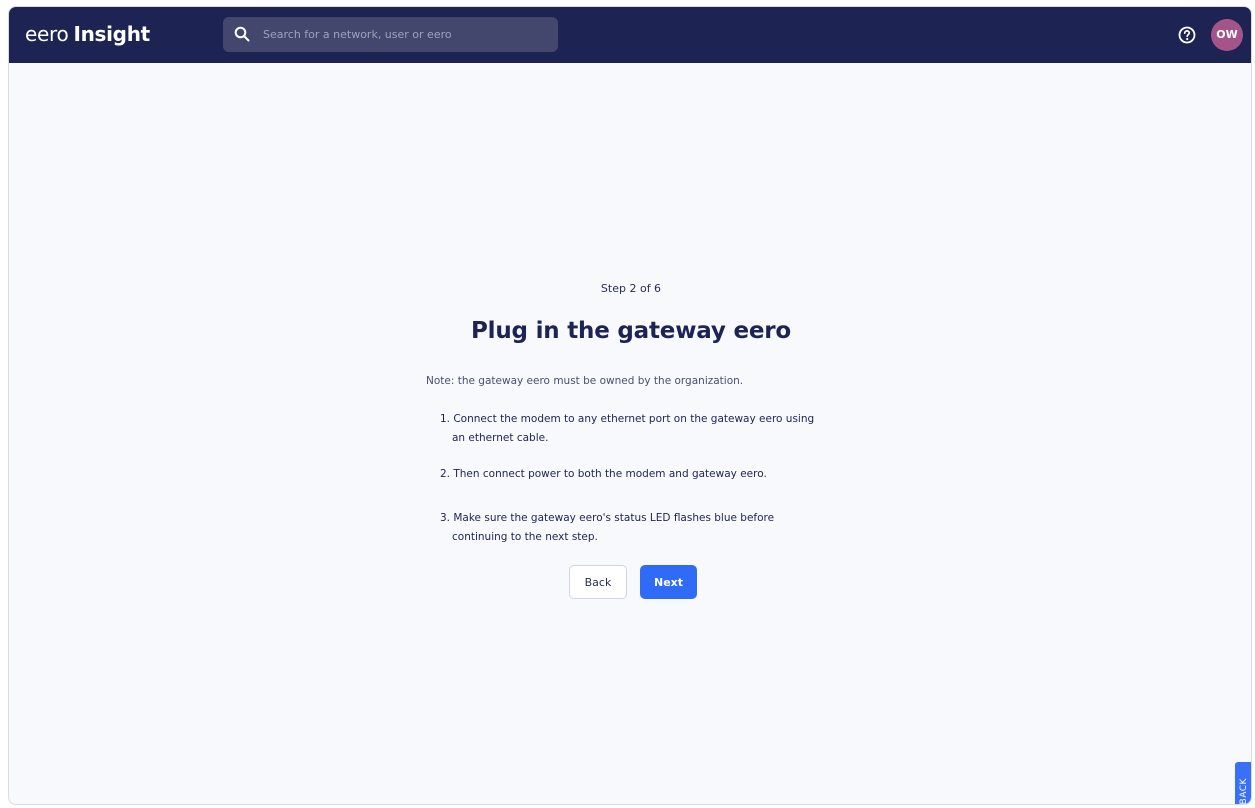 Image resolution: width=1255 pixels, height=808 pixels. What do you see at coordinates (405, 34) in the screenshot?
I see `search-input` at bounding box center [405, 34].